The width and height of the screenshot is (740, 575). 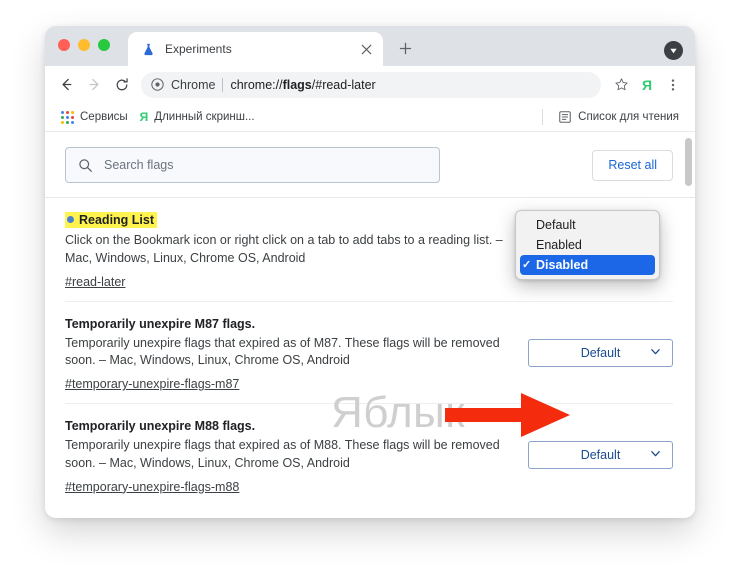 I want to click on flag-title: Reading List, so click(x=111, y=220).